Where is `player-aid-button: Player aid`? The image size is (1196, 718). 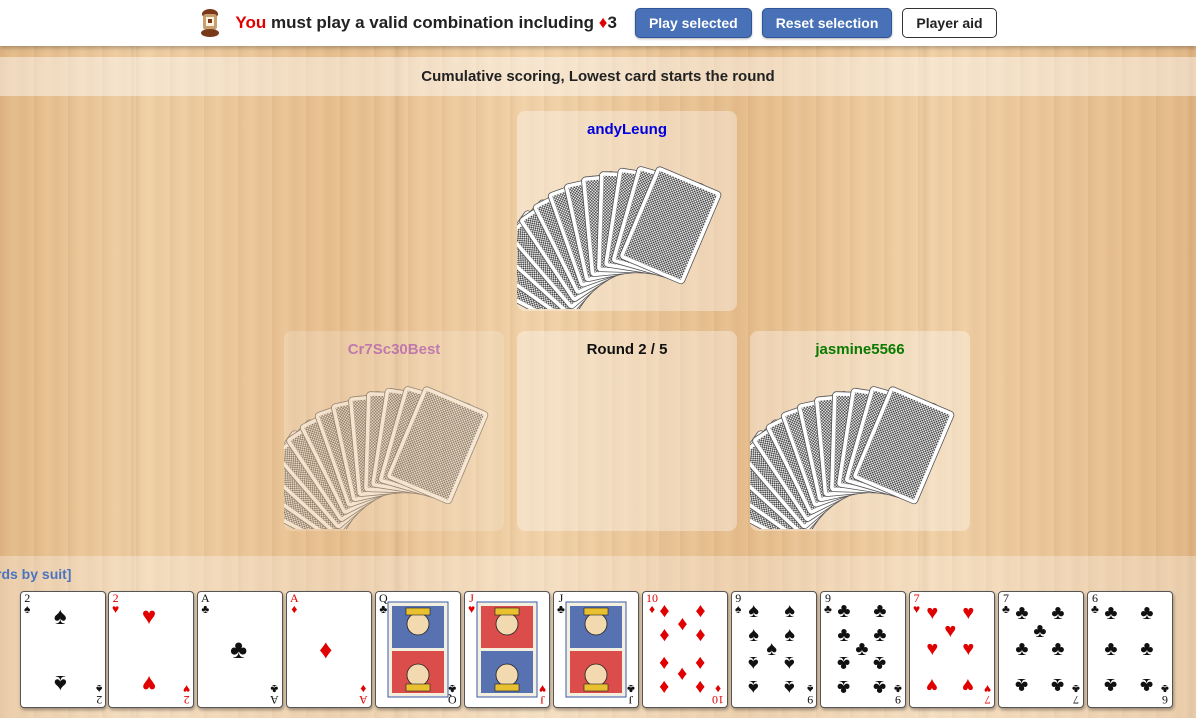
player-aid-button: Player aid is located at coordinates (949, 23).